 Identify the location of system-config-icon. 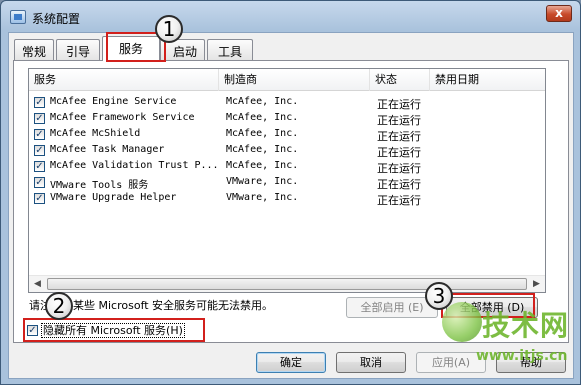
(18, 17).